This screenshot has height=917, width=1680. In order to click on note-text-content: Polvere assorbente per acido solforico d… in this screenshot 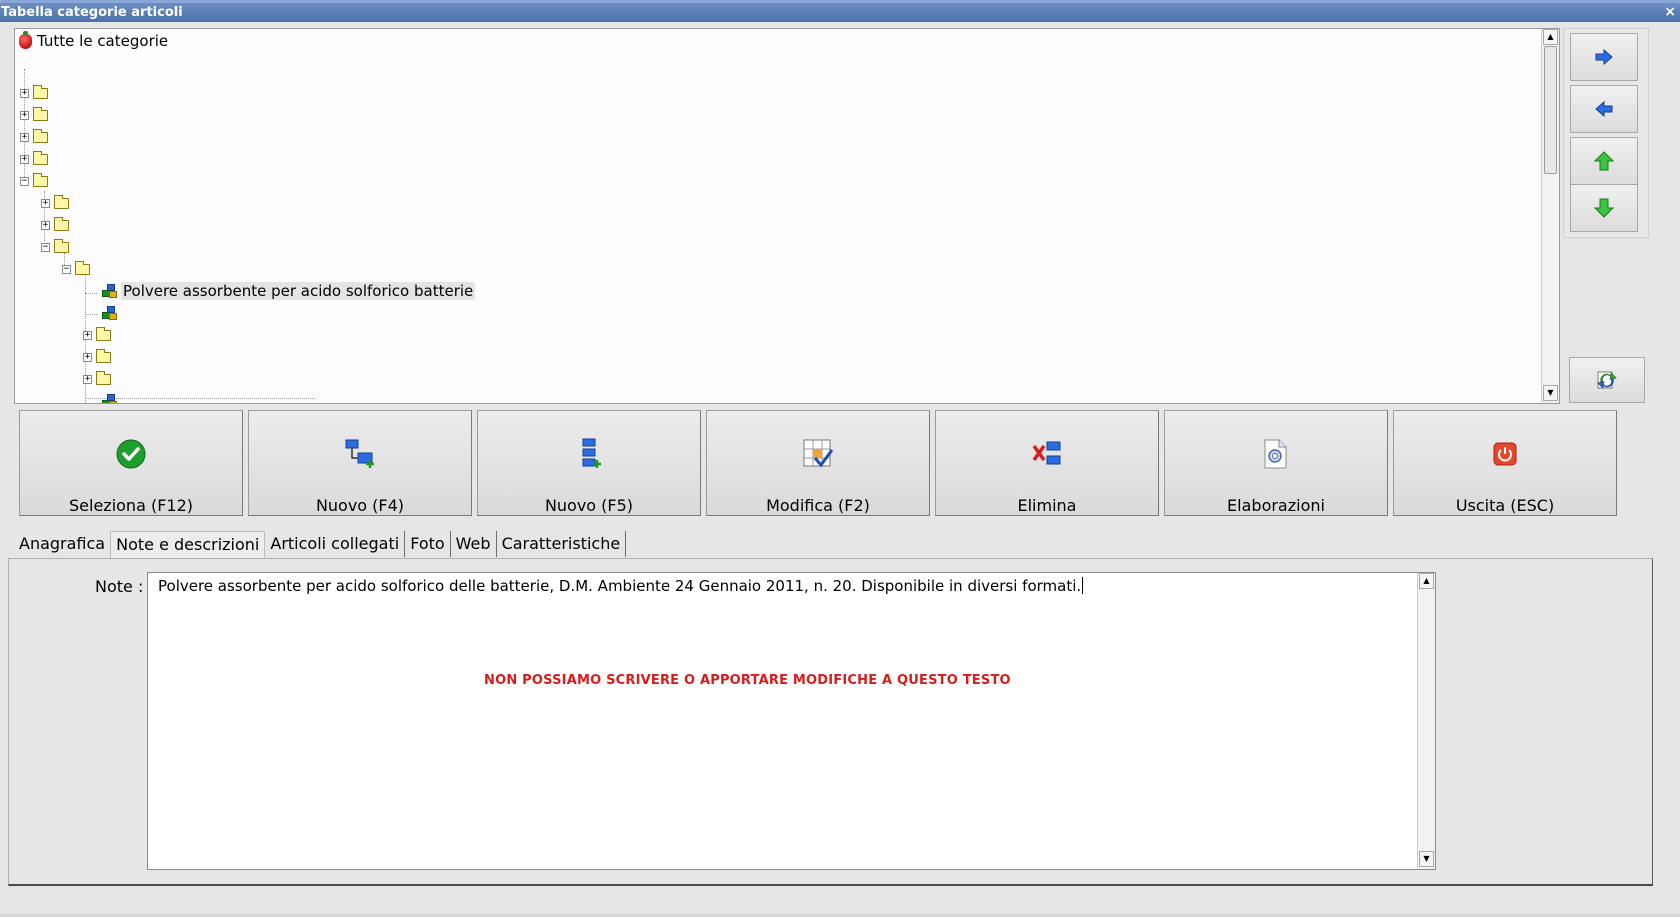, I will do `click(620, 586)`.